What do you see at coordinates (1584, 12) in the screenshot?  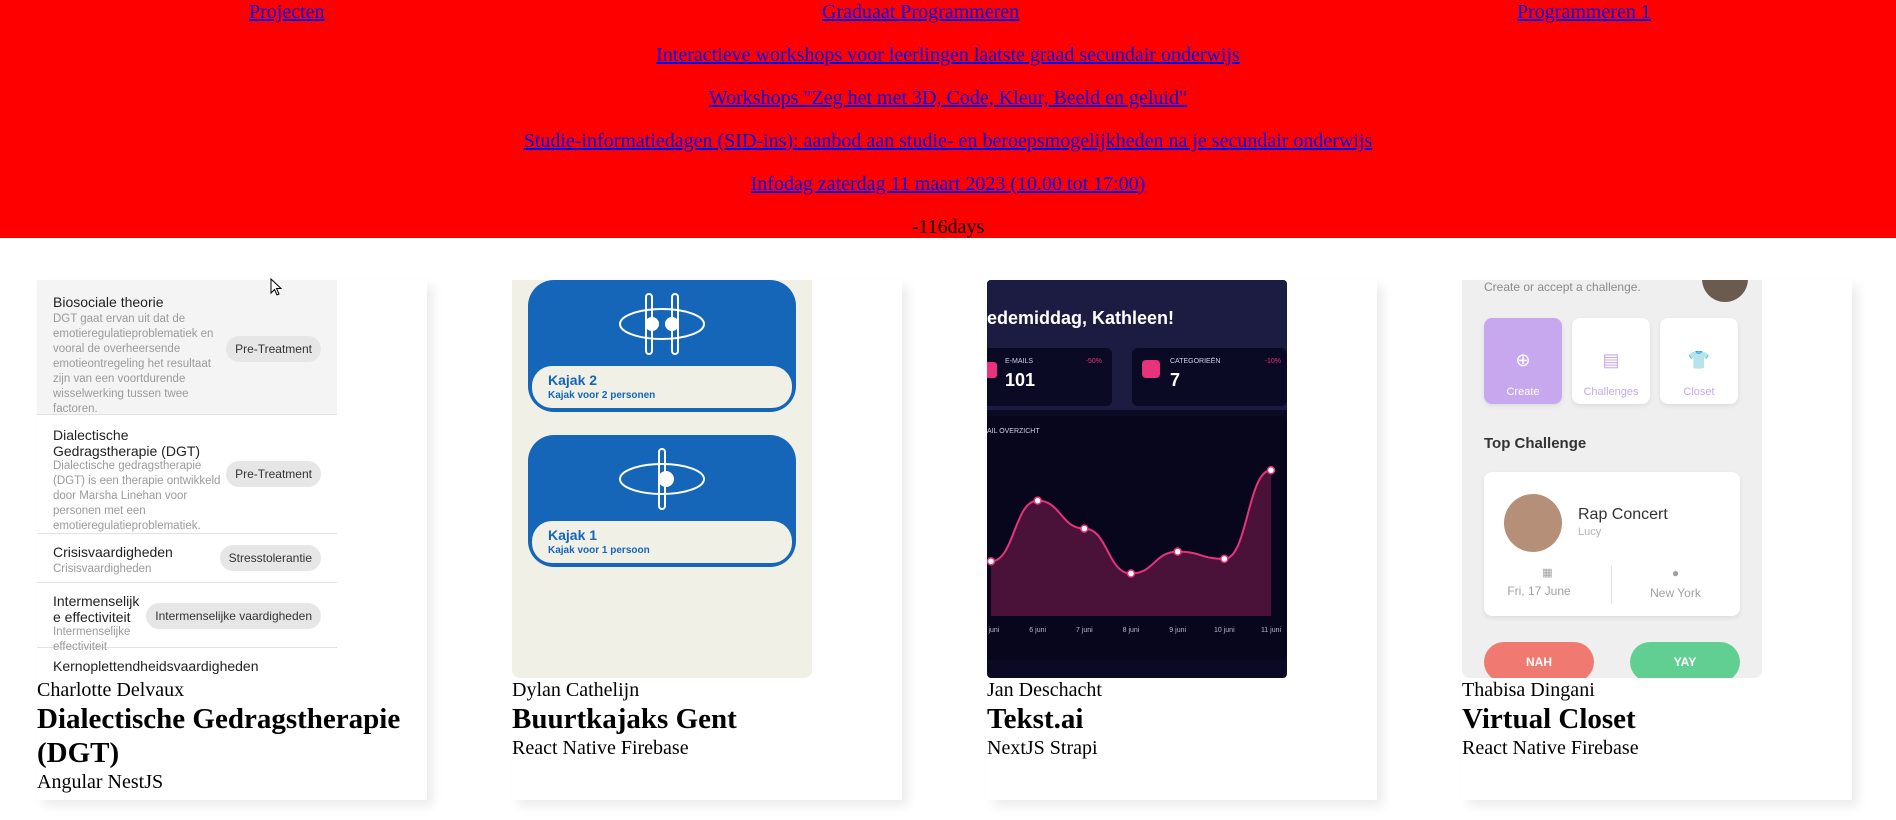 I see `nav-link-programmeren-1: Programmeren 1` at bounding box center [1584, 12].